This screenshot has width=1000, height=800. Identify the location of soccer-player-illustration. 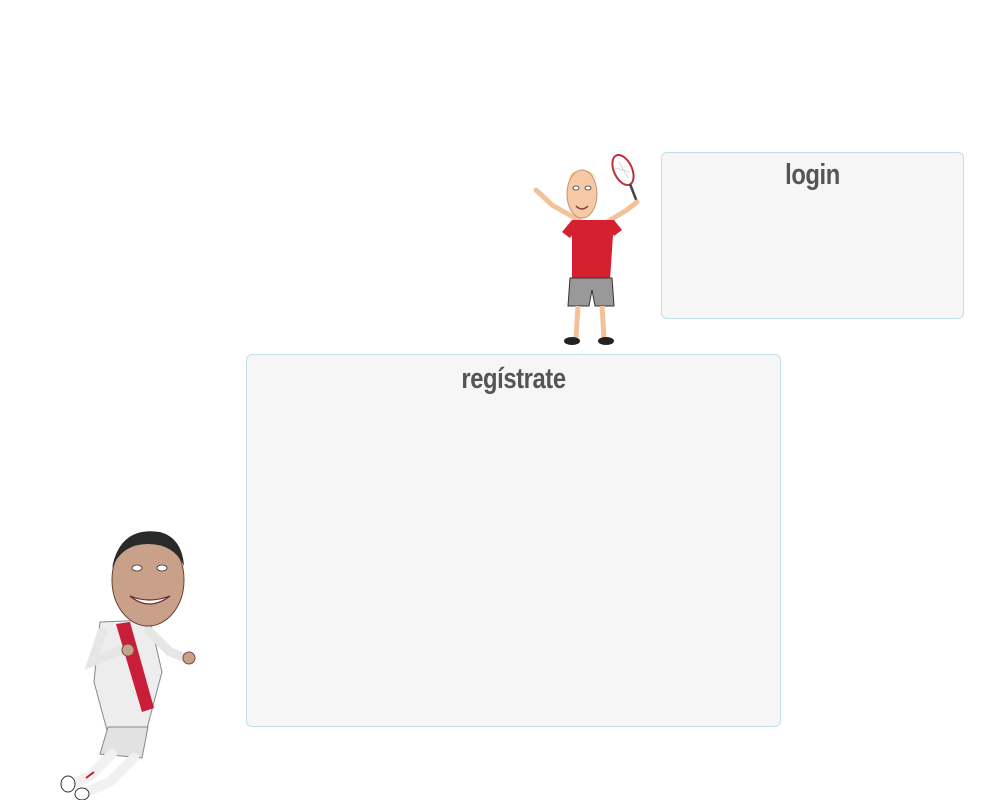
(128, 665).